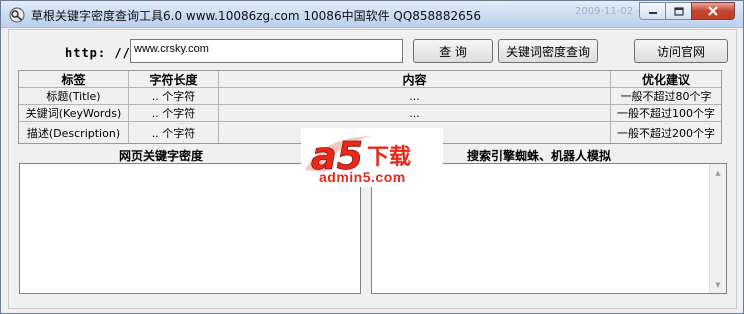 This screenshot has height=314, width=744. Describe the element at coordinates (17, 15) in the screenshot. I see `app-logo-icon` at that location.